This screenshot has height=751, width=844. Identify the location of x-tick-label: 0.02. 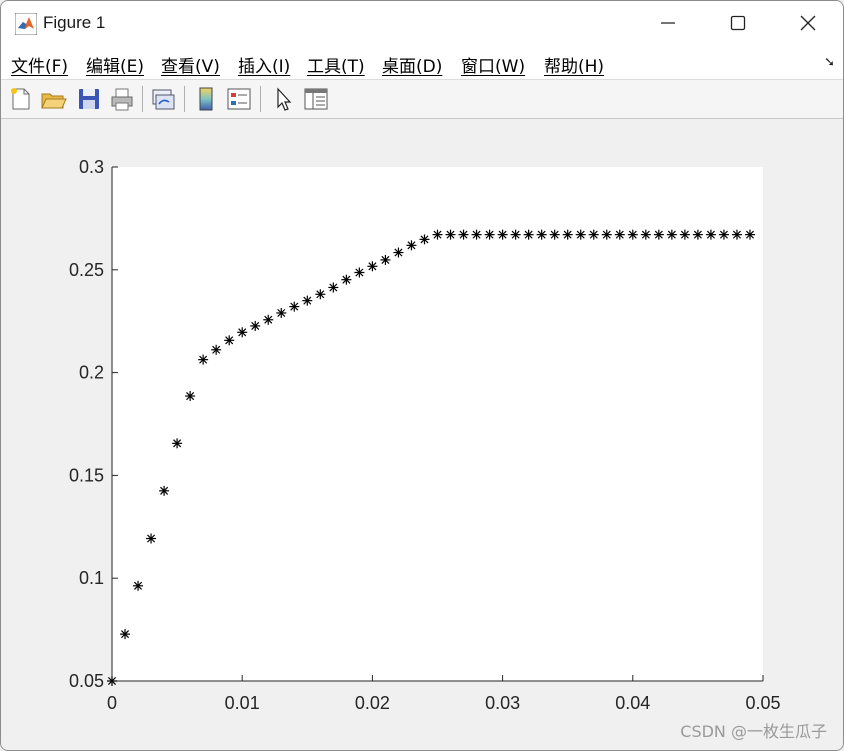
(372, 703).